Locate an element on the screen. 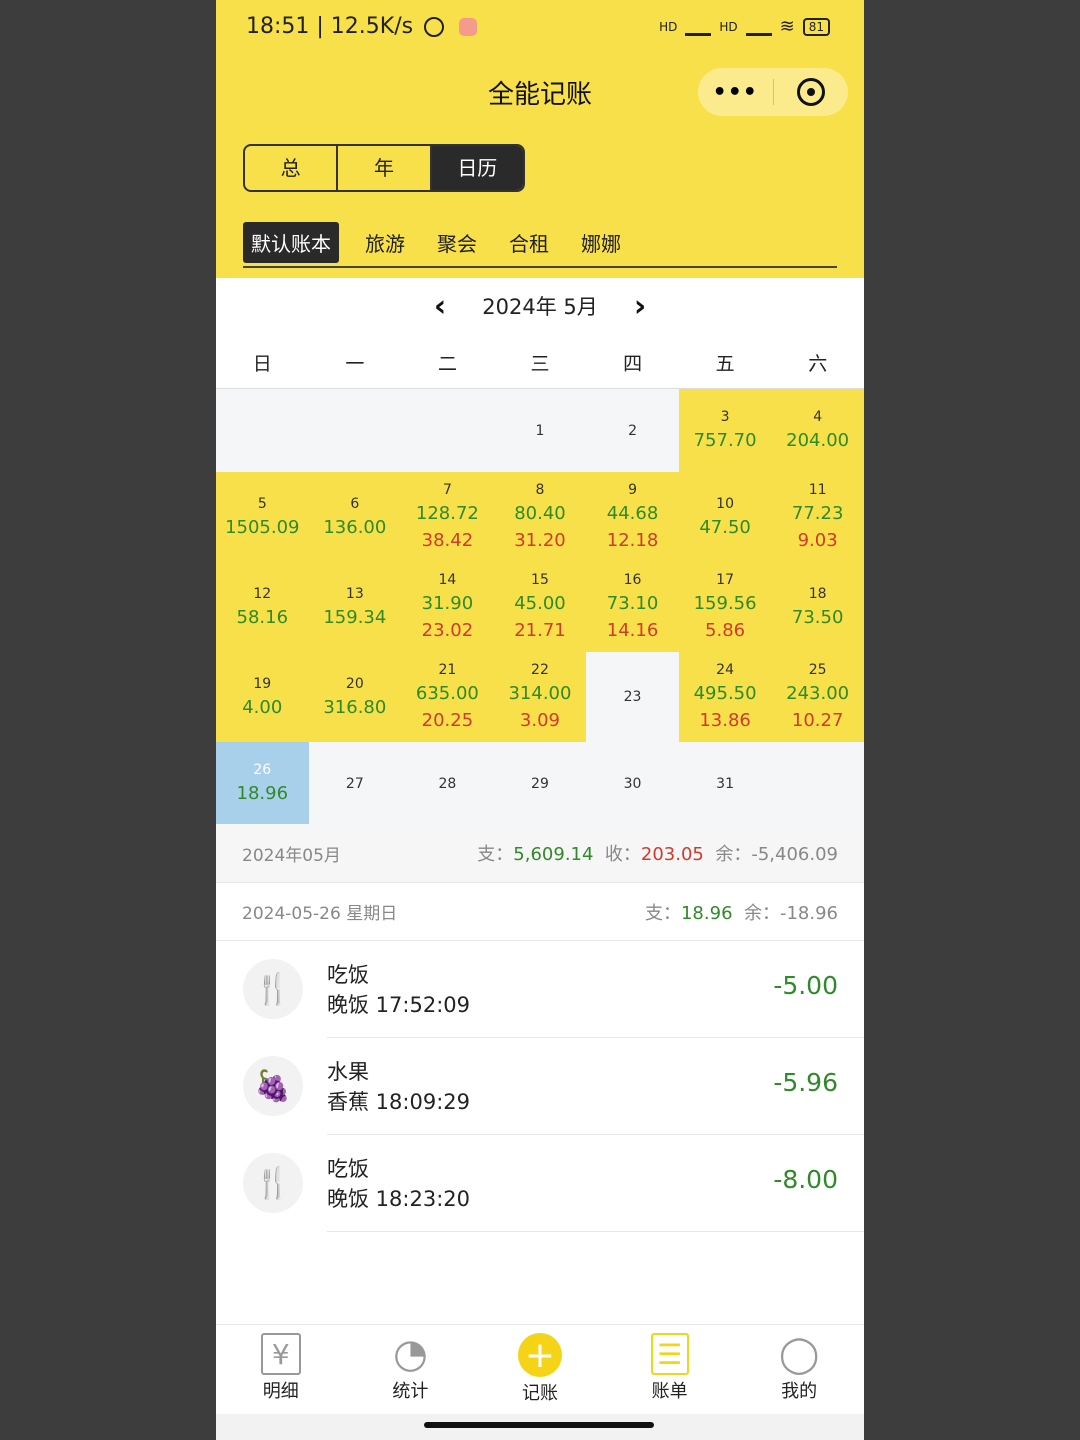 The height and width of the screenshot is (1440, 1080). calendar-day-cell: 15 45.00 21.71 is located at coordinates (540, 607).